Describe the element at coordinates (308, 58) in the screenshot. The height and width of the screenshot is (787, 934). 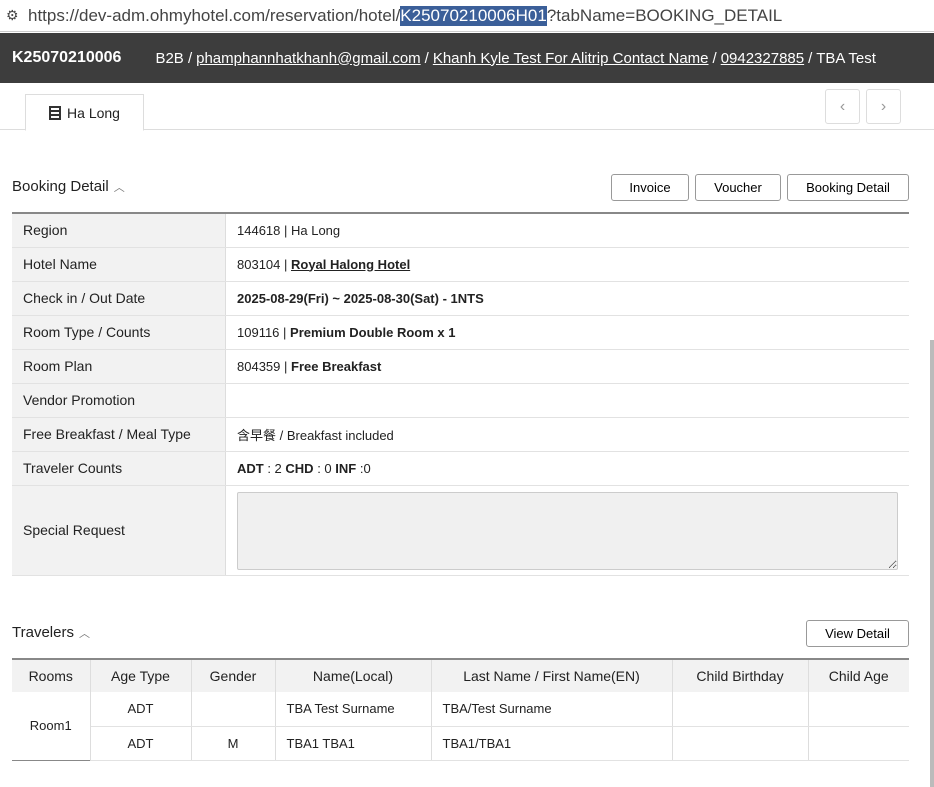
I see `email-link: phamphannhatkhanh@gmail.com` at that location.